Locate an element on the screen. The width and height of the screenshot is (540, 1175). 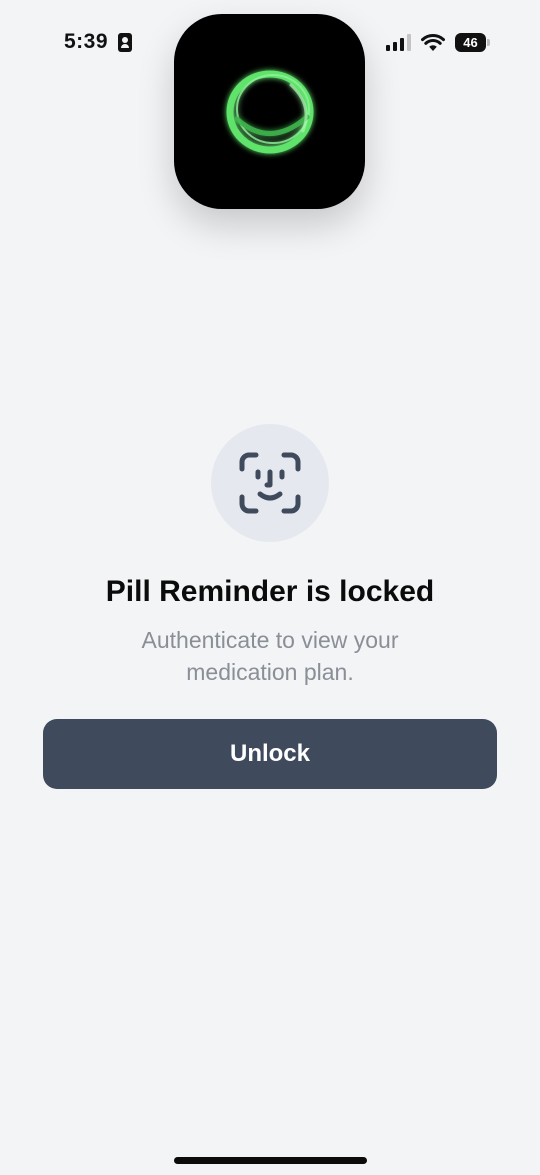
battery-level: 46 is located at coordinates (470, 42).